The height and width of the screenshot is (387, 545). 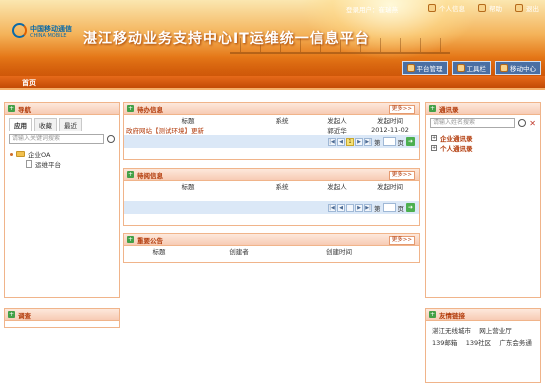 What do you see at coordinates (56, 139) in the screenshot?
I see `nav-search-input: 请输入关键词搜索` at bounding box center [56, 139].